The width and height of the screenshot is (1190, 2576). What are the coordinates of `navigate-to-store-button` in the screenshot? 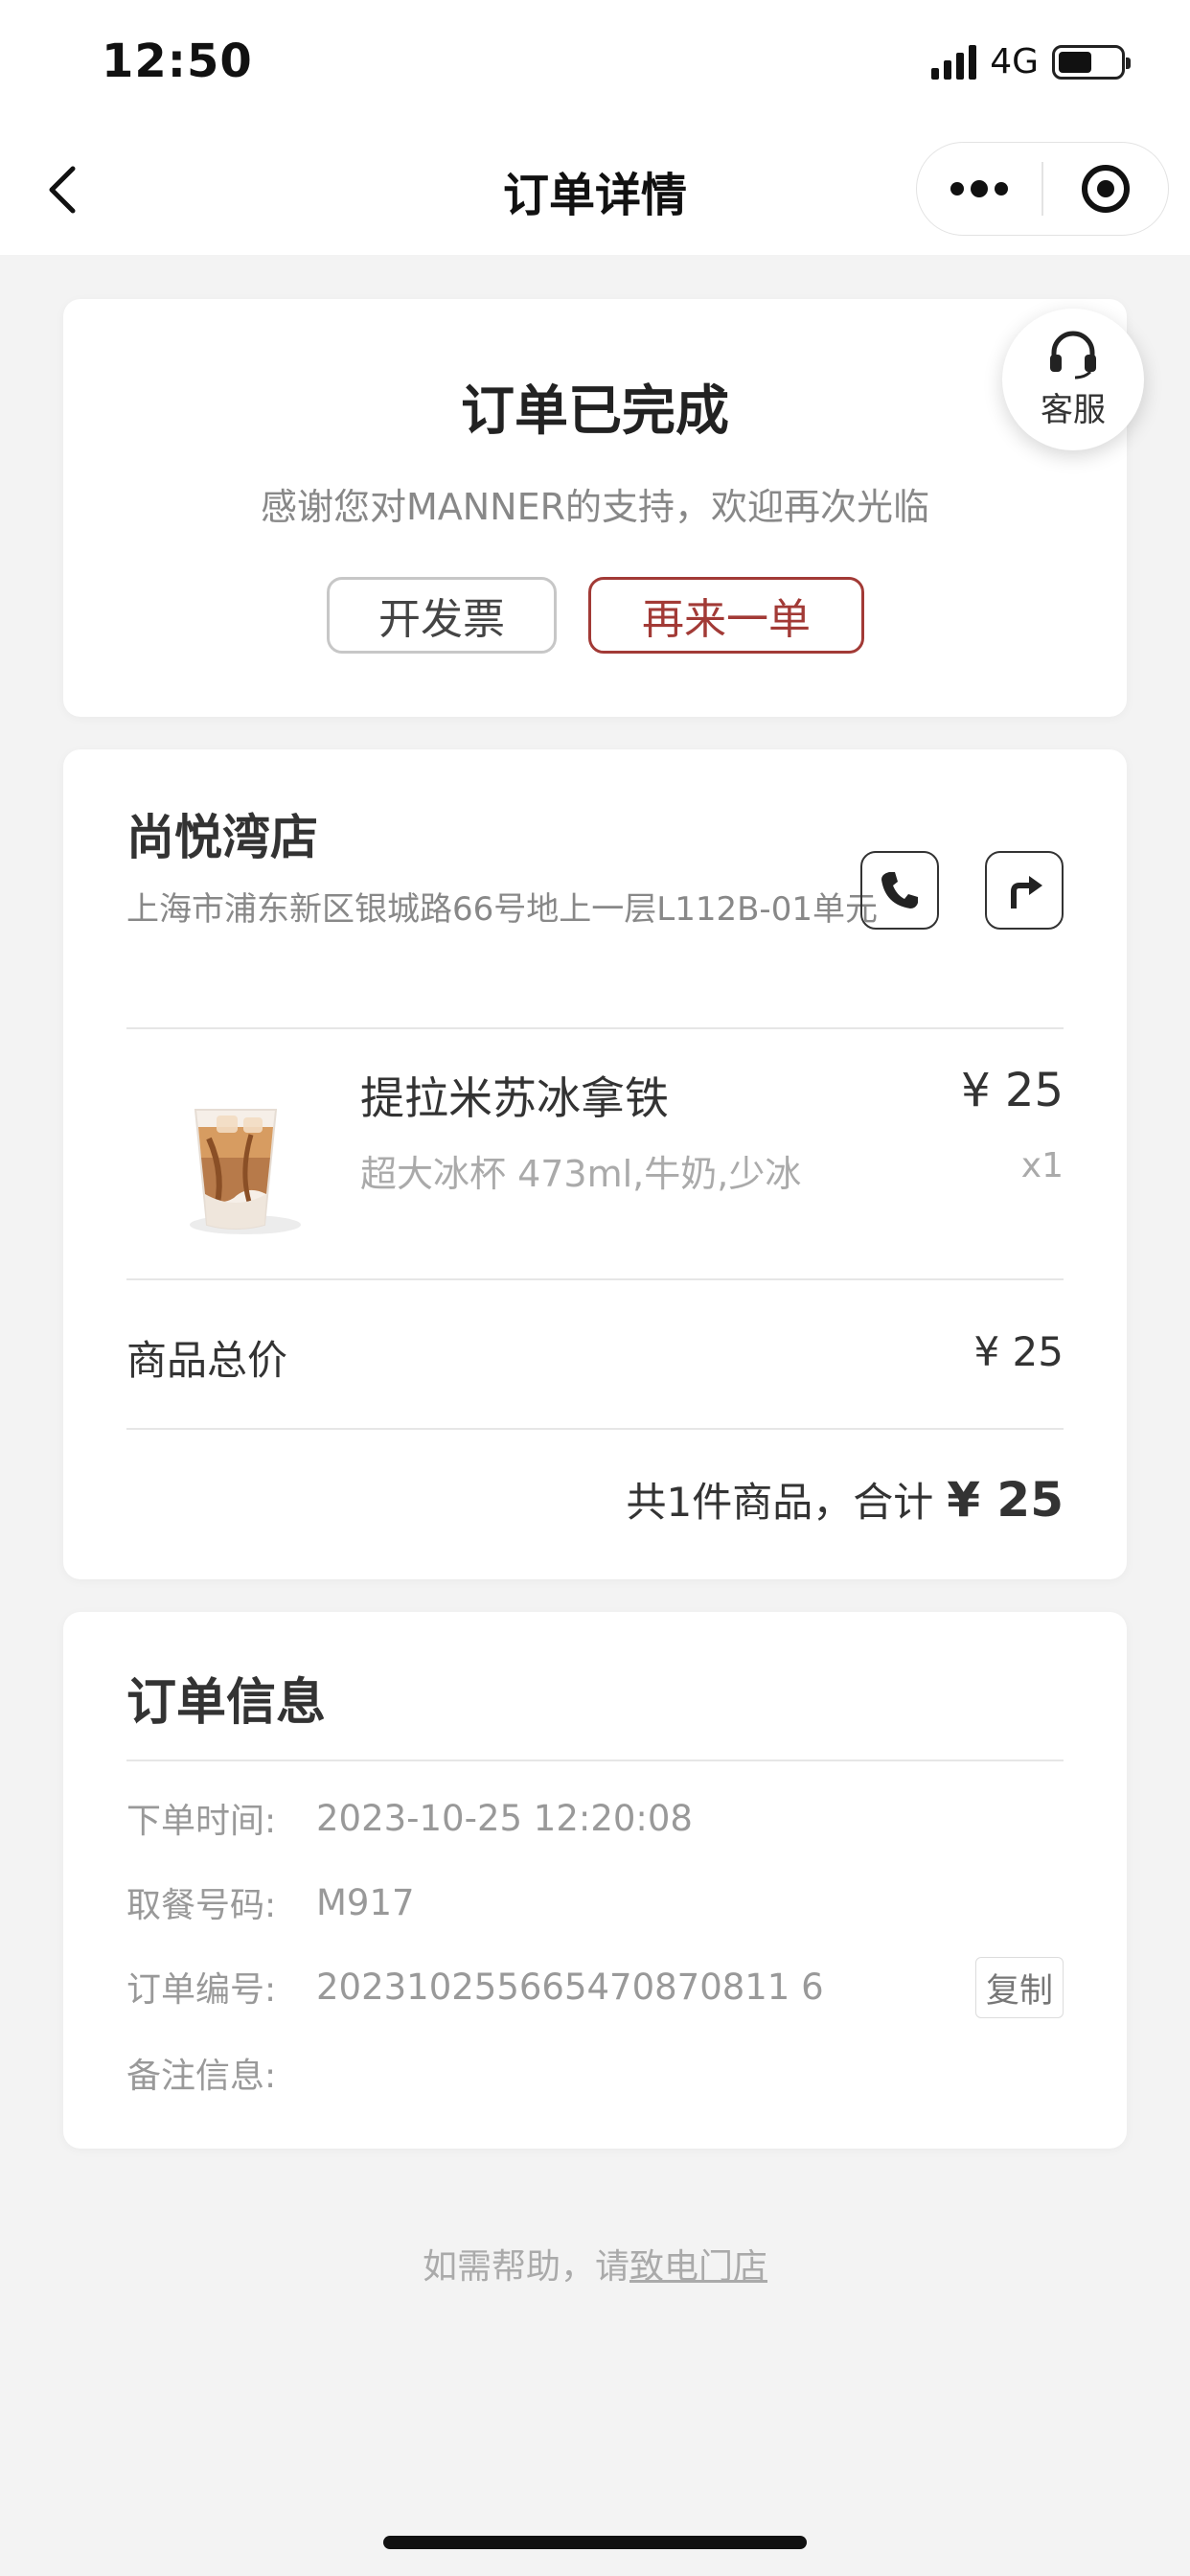 It's located at (1025, 890).